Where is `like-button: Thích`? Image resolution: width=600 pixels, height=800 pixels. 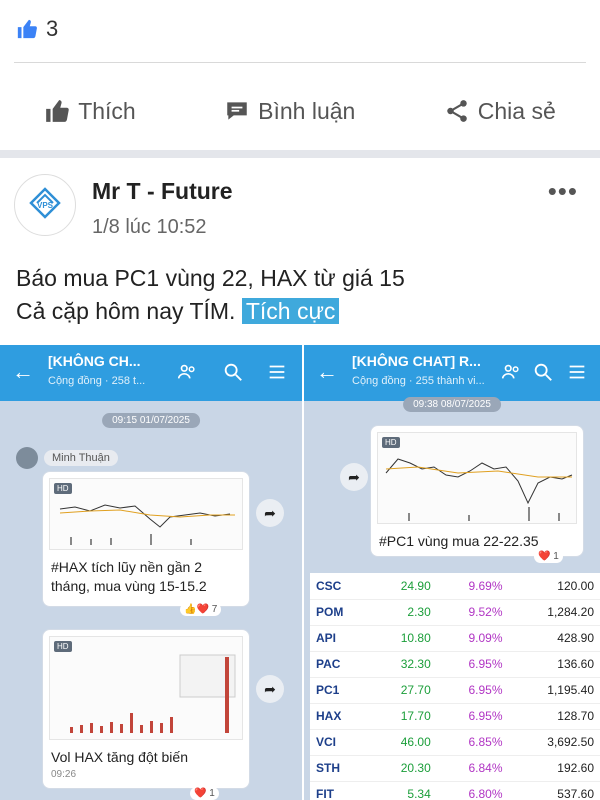
like-button: Thích is located at coordinates (90, 111).